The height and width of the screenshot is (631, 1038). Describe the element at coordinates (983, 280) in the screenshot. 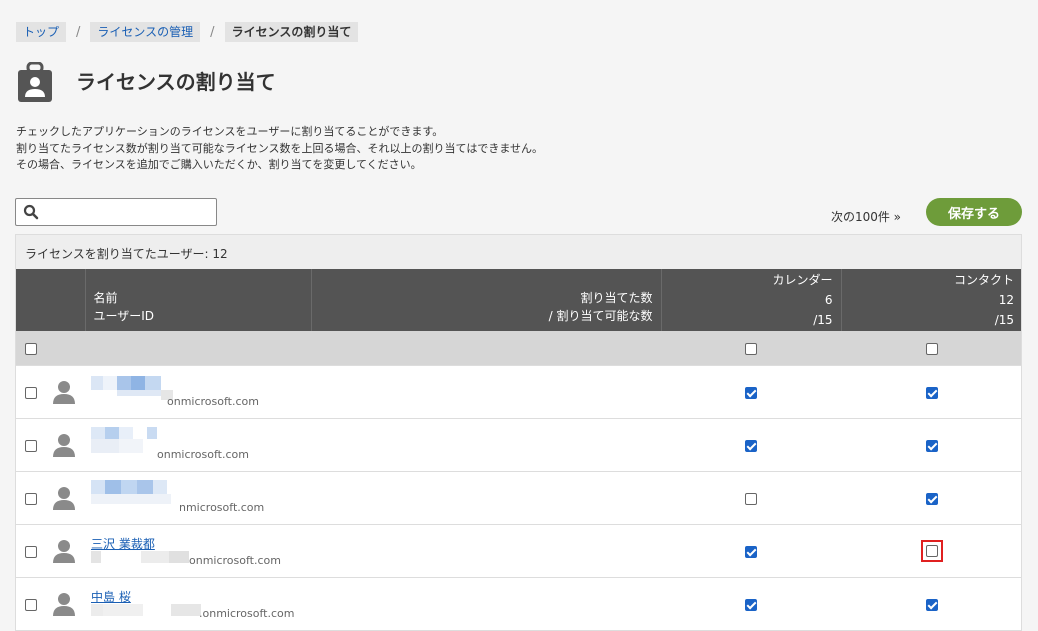

I see `app-name: コンタクト` at that location.